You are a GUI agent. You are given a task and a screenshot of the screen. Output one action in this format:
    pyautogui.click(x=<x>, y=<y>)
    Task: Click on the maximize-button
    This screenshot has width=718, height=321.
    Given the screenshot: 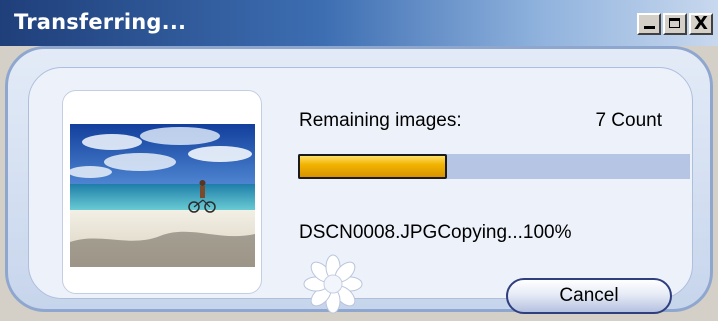 What is the action you would take?
    pyautogui.click(x=675, y=24)
    